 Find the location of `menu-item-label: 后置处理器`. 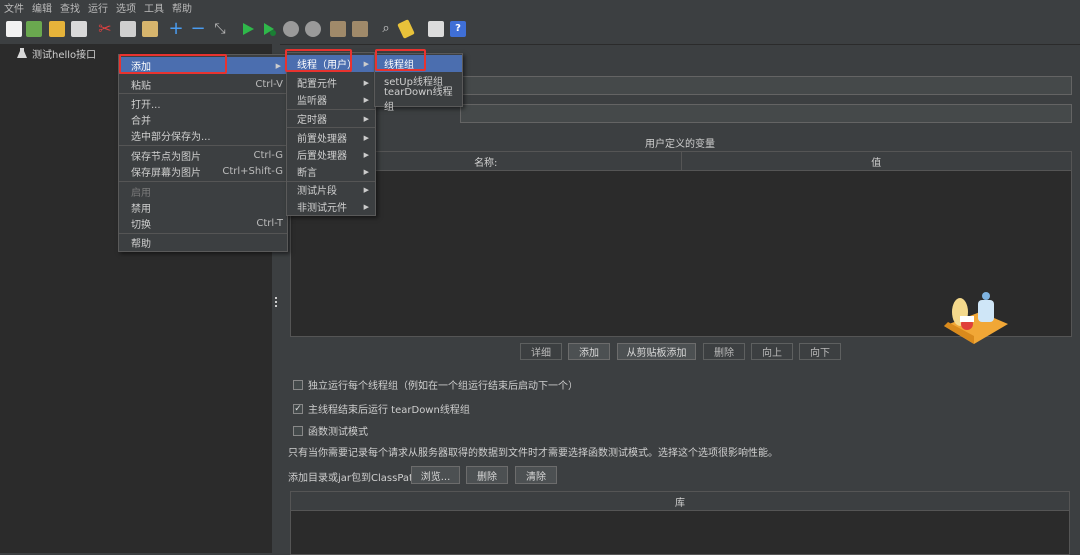

menu-item-label: 后置处理器 is located at coordinates (322, 156).